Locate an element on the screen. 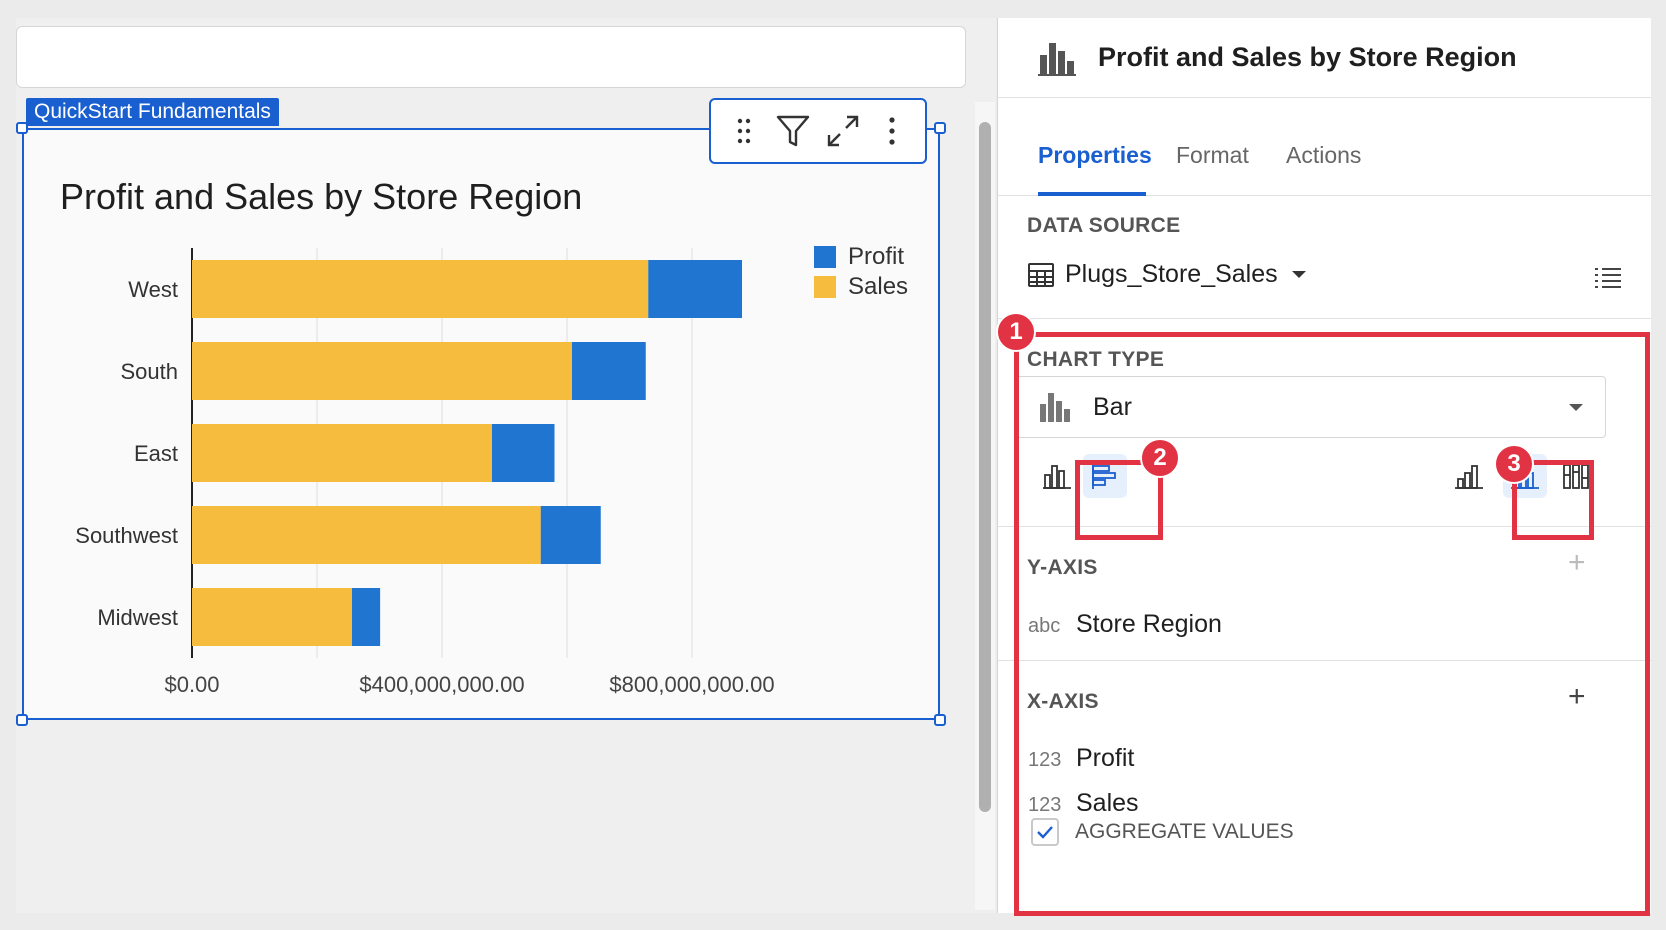 The width and height of the screenshot is (1666, 930). bar-chart-icon is located at coordinates (1057, 59).